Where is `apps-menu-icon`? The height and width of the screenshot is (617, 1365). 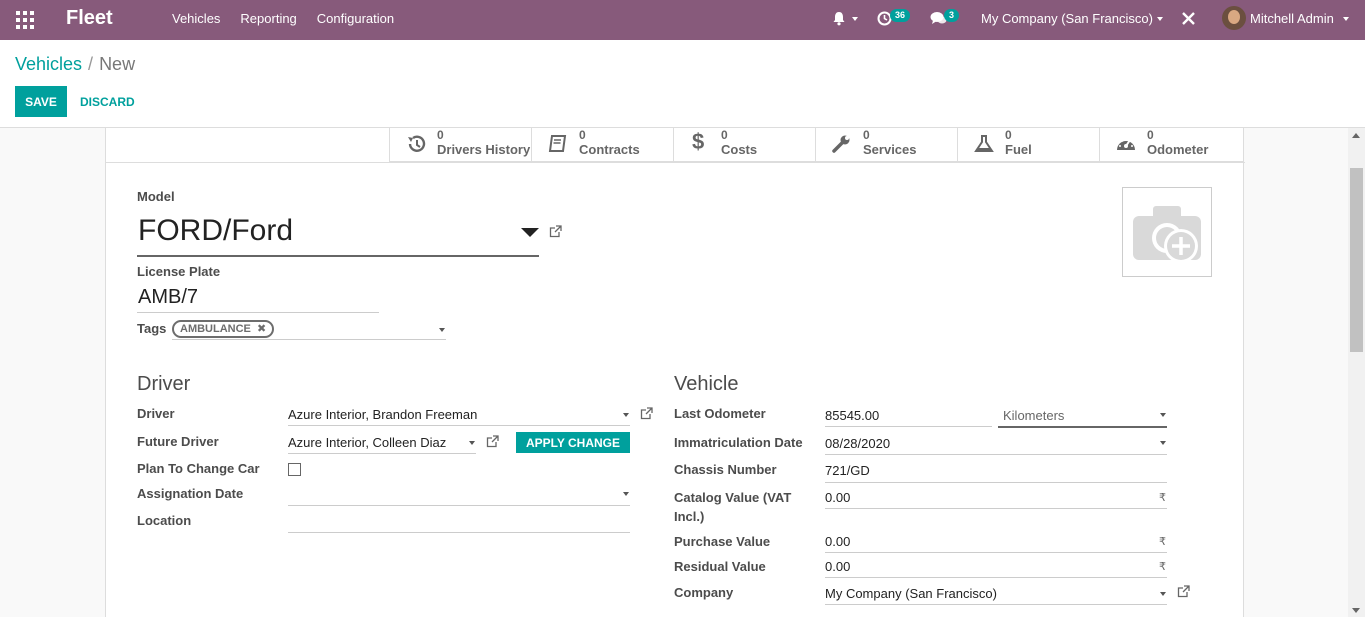
apps-menu-icon is located at coordinates (25, 20).